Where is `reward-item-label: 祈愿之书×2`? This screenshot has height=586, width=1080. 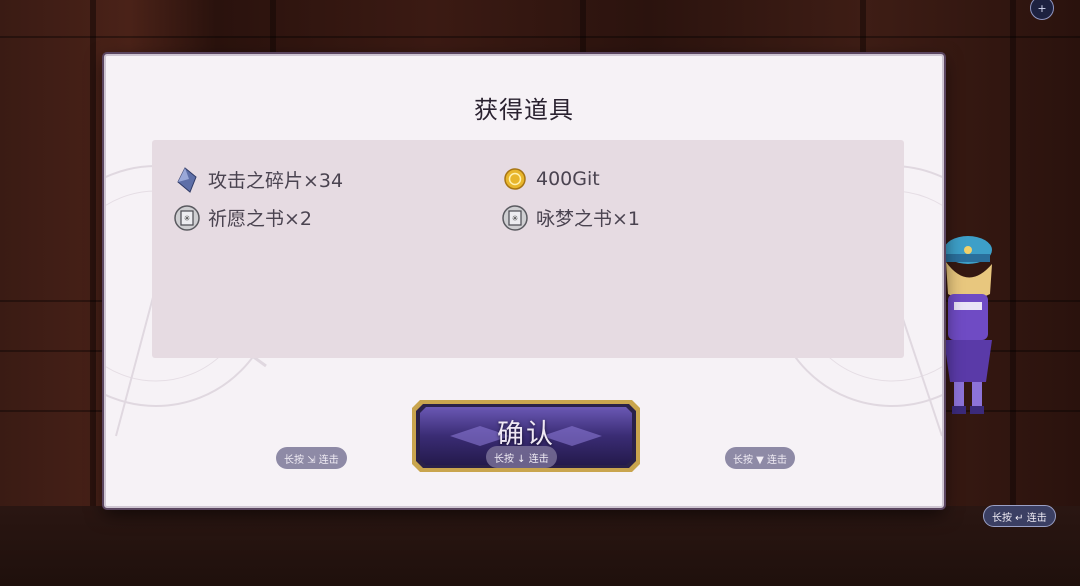 reward-item-label: 祈愿之书×2 is located at coordinates (260, 219).